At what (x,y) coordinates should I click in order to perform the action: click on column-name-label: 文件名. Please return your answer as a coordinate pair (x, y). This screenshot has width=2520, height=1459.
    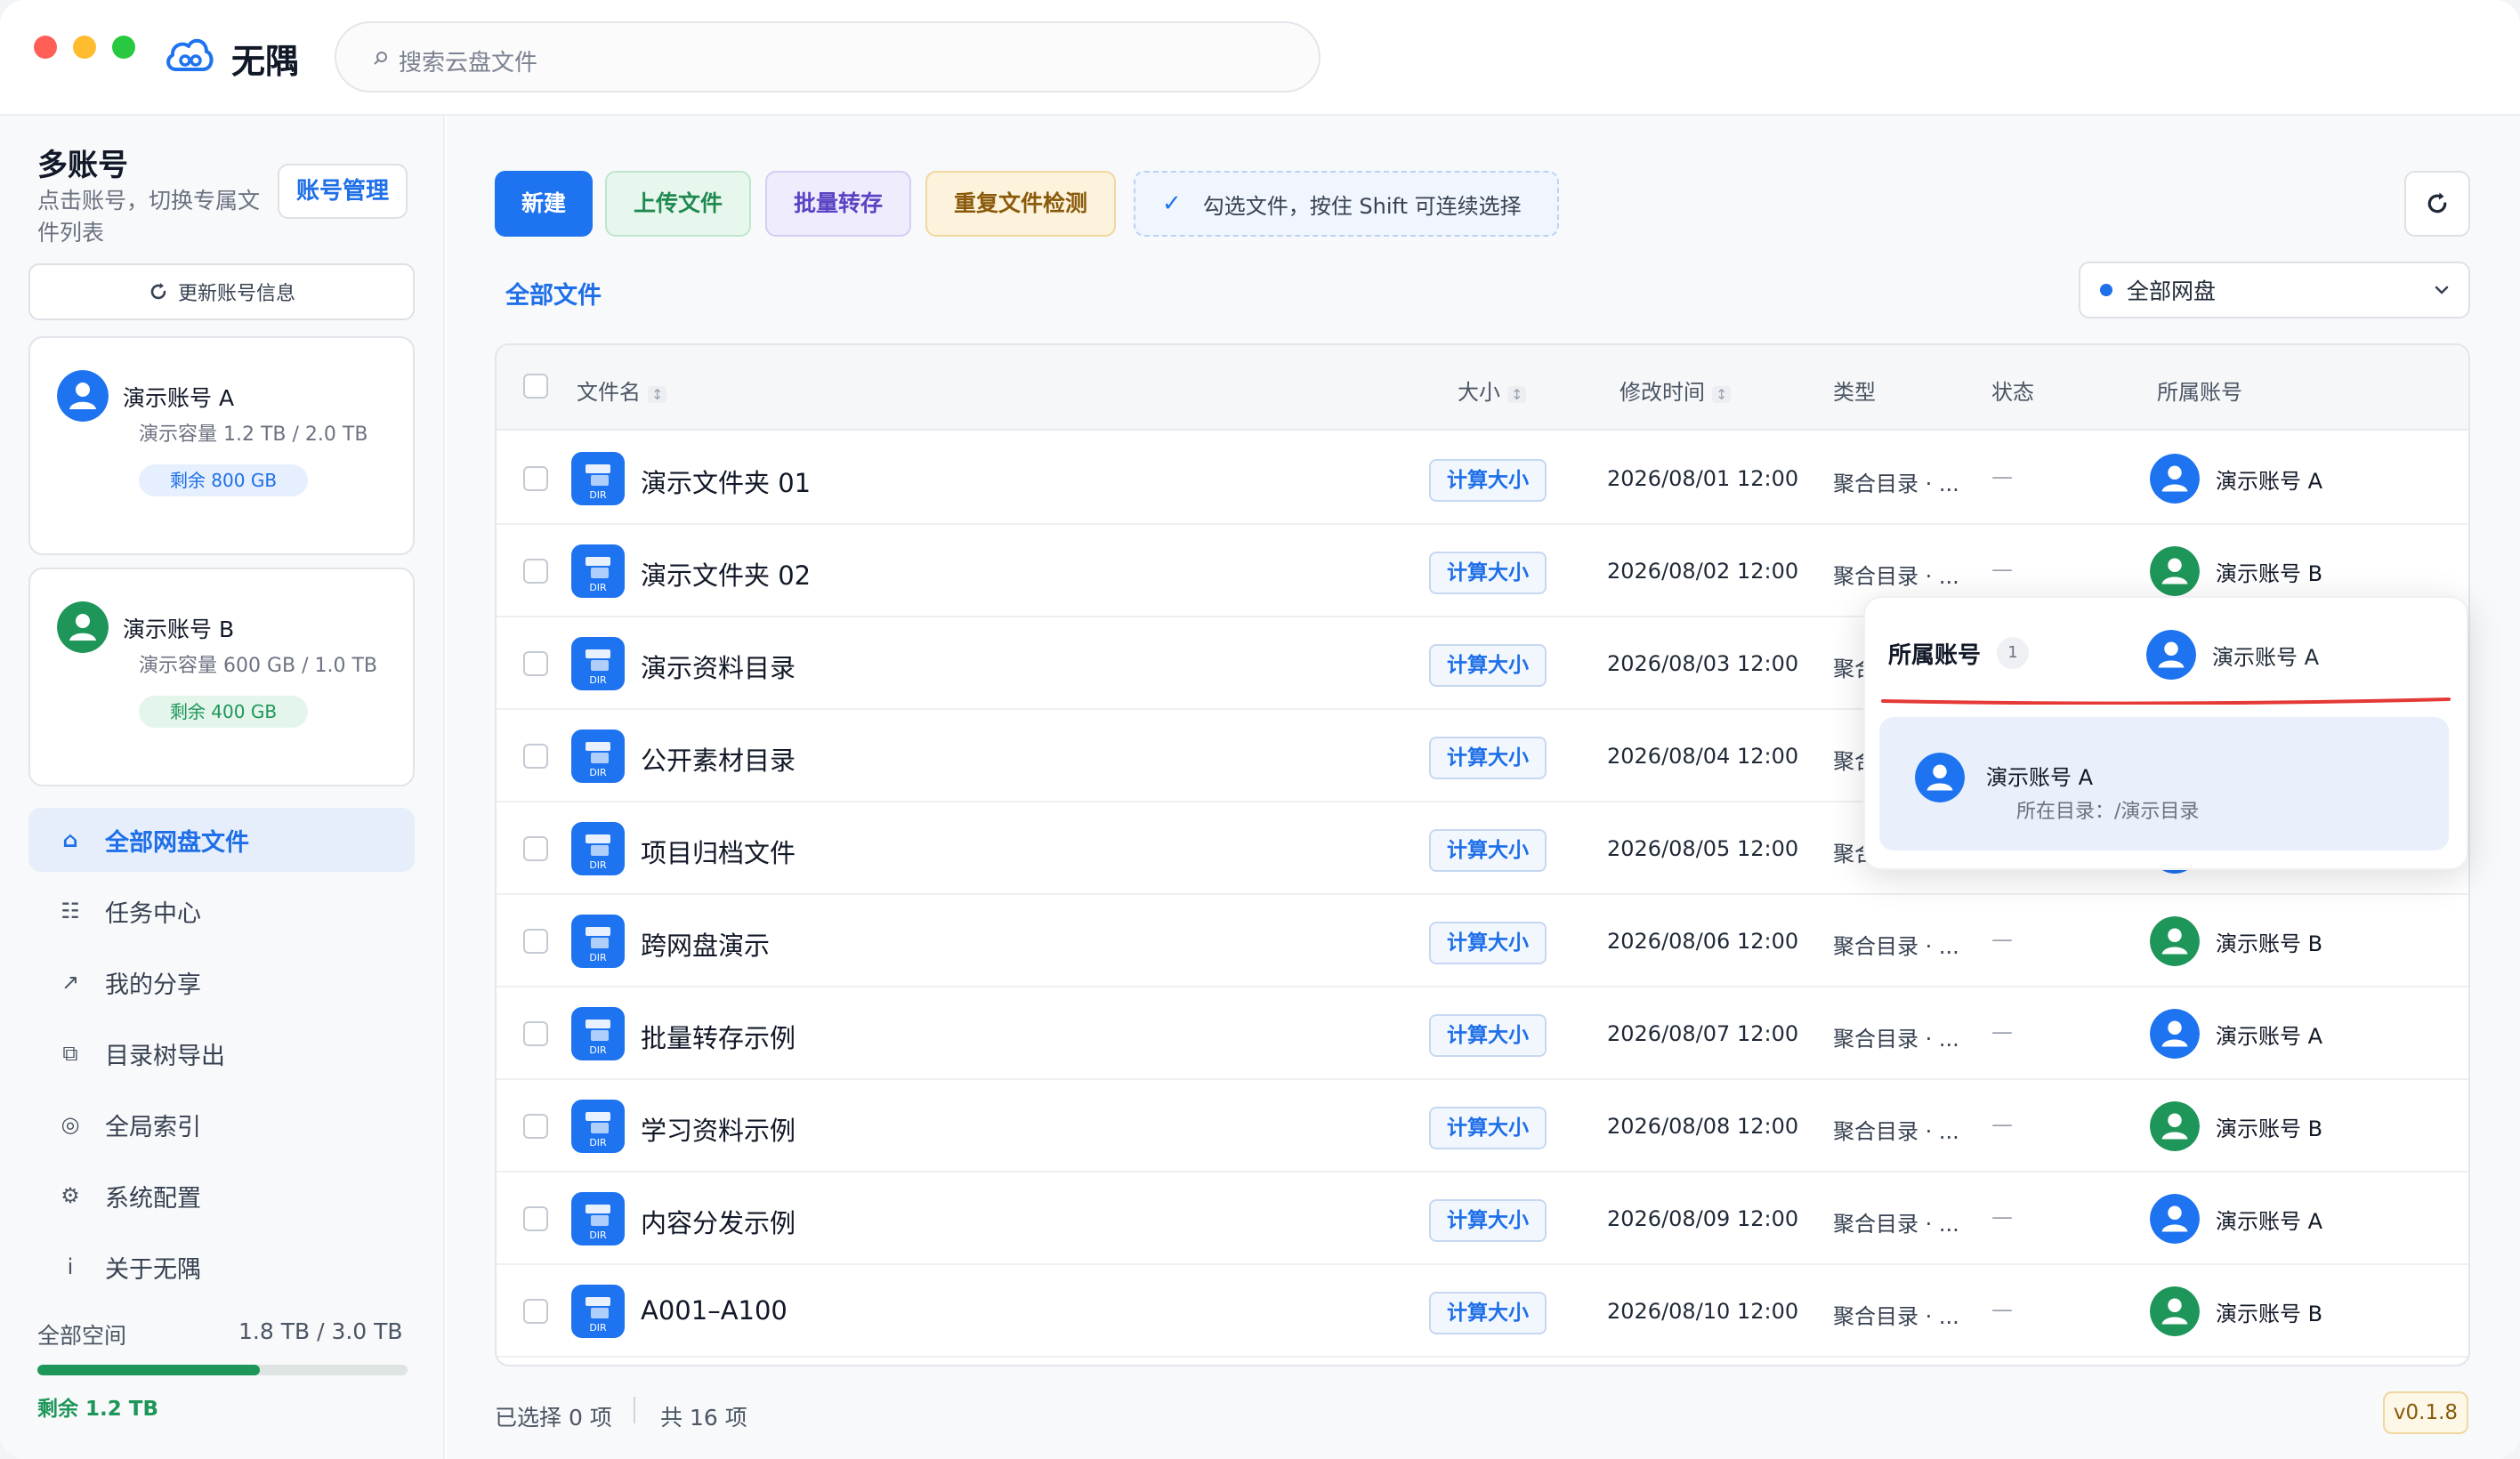
    Looking at the image, I should click on (609, 392).